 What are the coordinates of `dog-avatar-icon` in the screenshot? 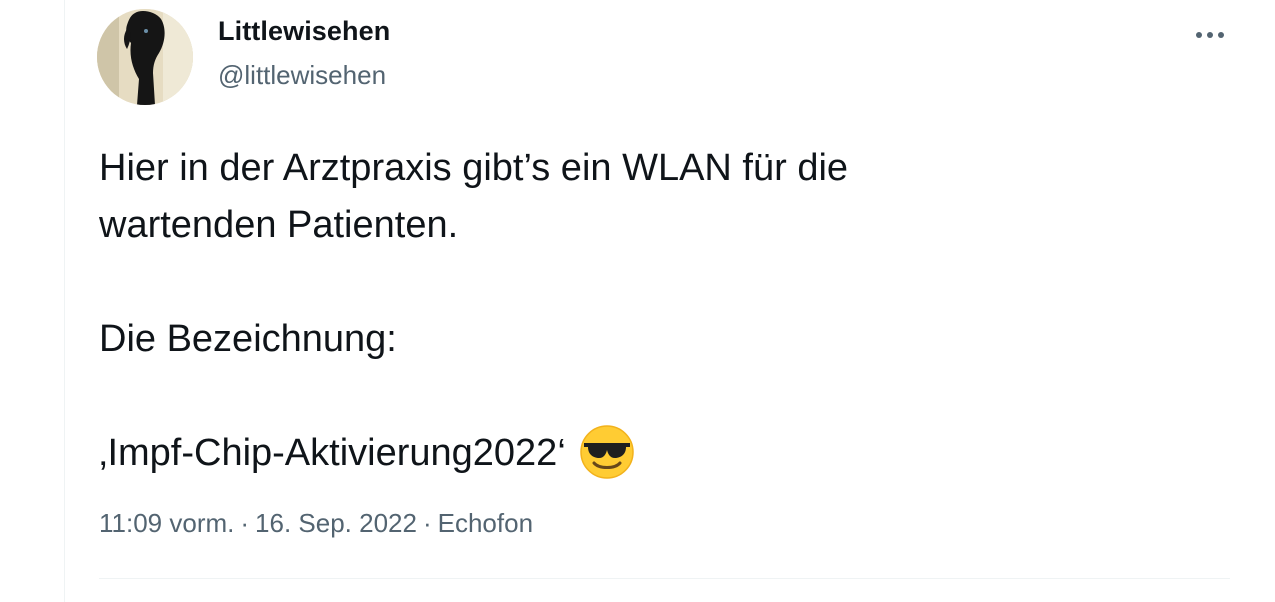 It's located at (145, 57).